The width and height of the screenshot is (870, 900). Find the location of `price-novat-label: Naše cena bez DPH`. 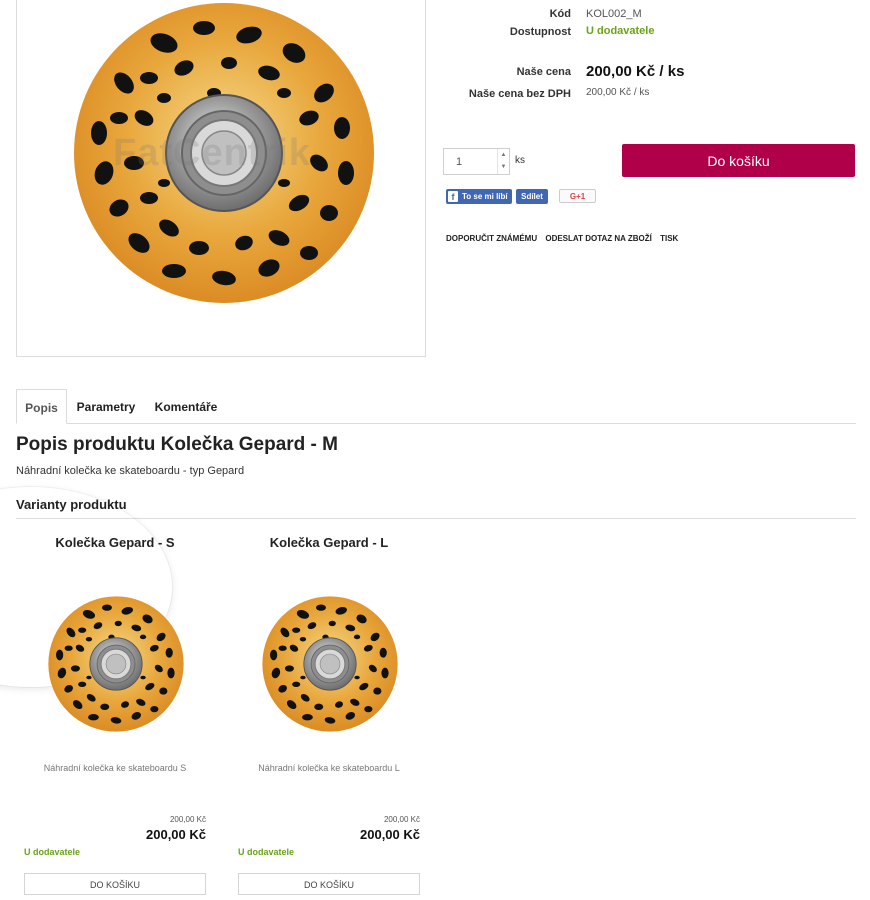

price-novat-label: Naše cena bez DPH is located at coordinates (519, 94).